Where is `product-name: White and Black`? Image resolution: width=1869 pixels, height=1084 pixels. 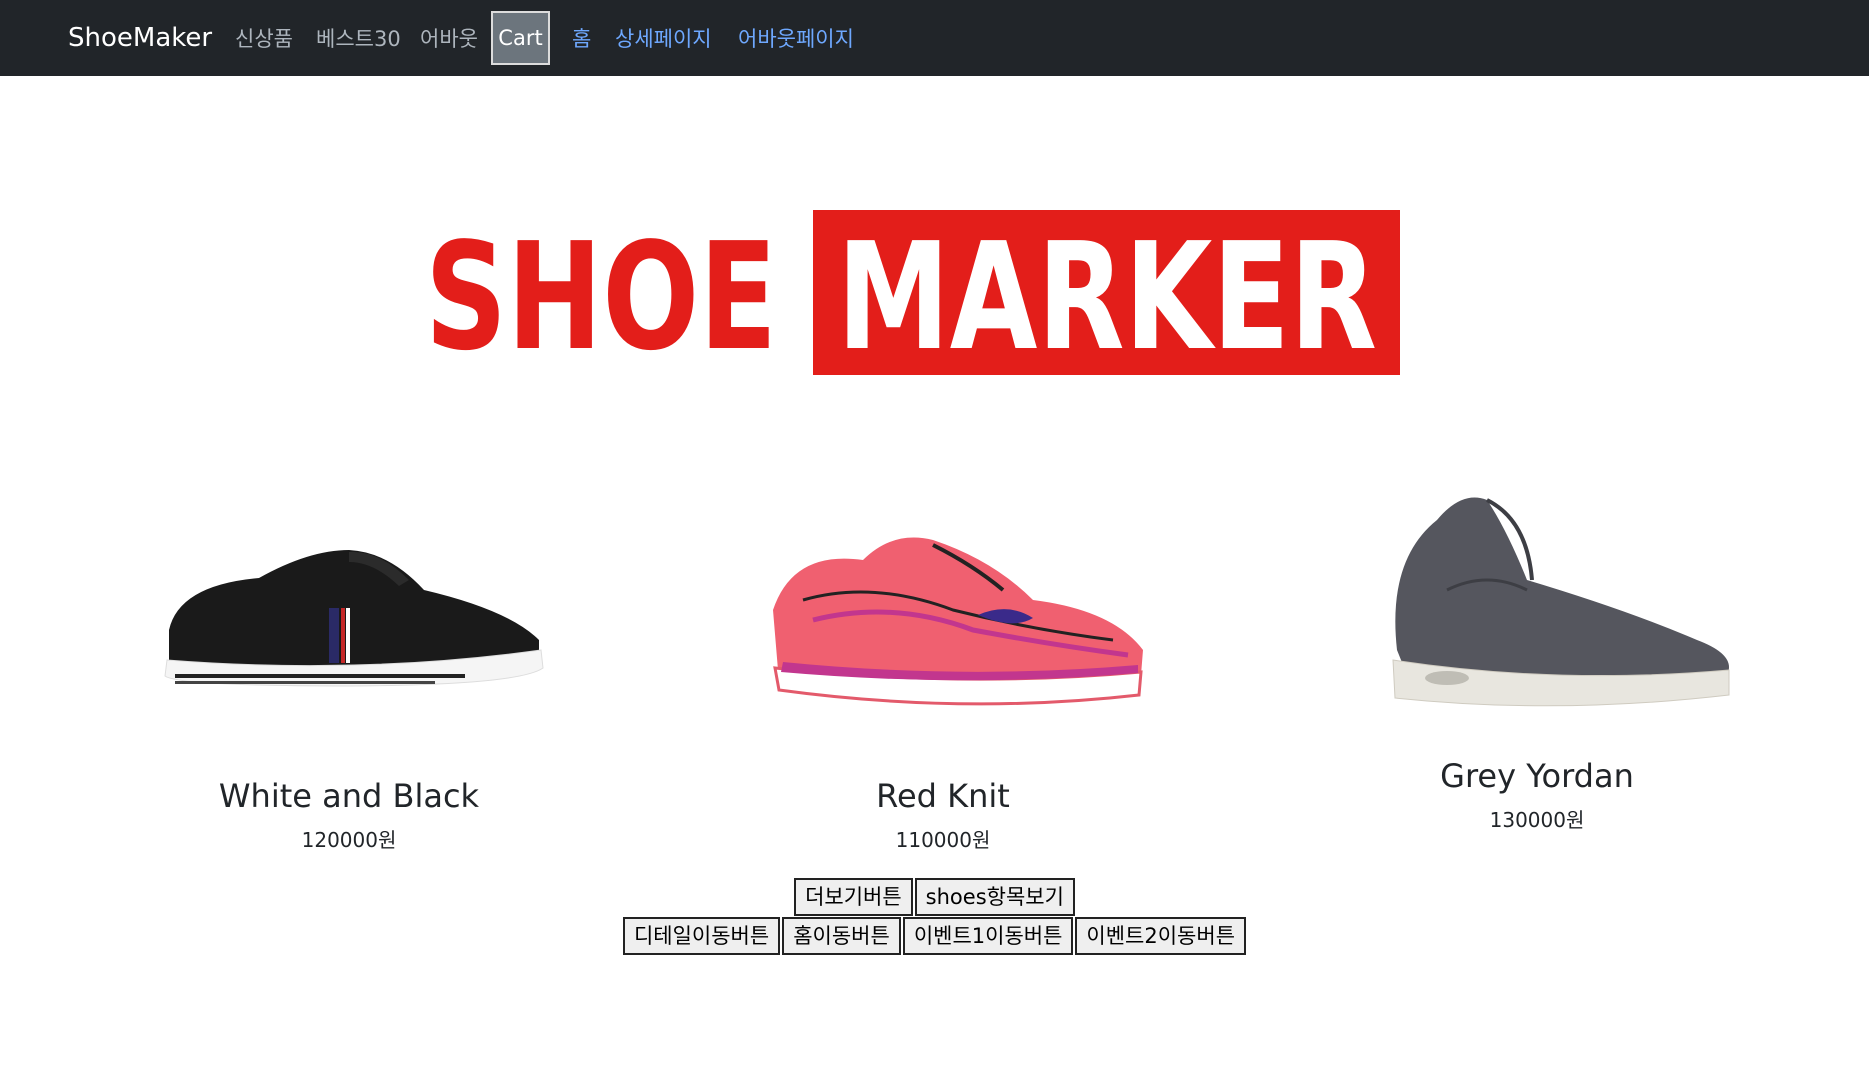 product-name: White and Black is located at coordinates (349, 796).